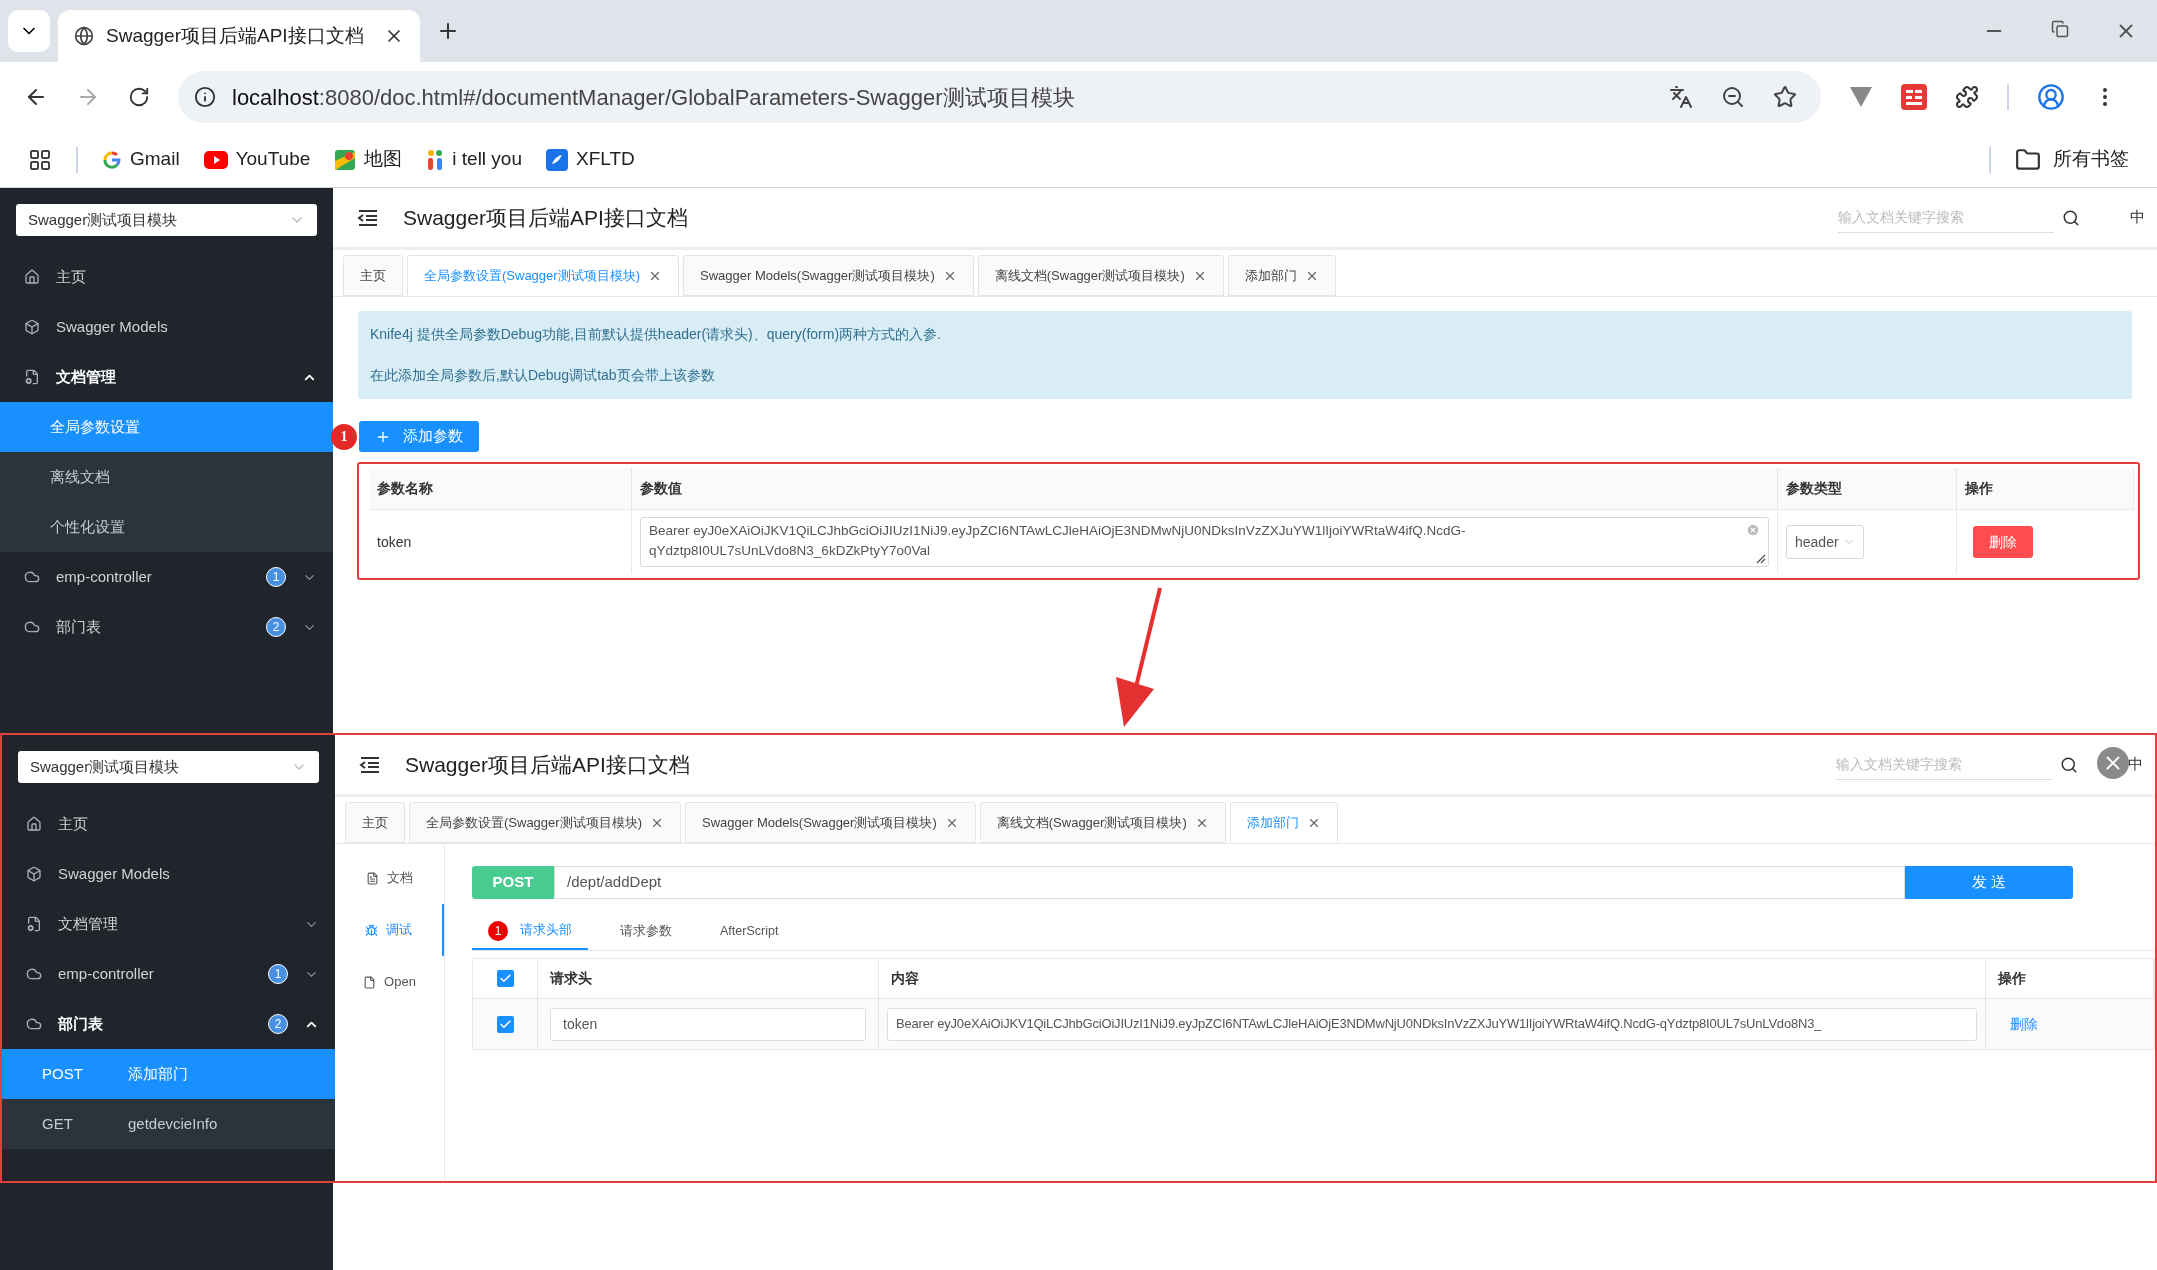 This screenshot has width=2157, height=1270. Describe the element at coordinates (273, 159) in the screenshot. I see `bookmark-link: YouTube` at that location.